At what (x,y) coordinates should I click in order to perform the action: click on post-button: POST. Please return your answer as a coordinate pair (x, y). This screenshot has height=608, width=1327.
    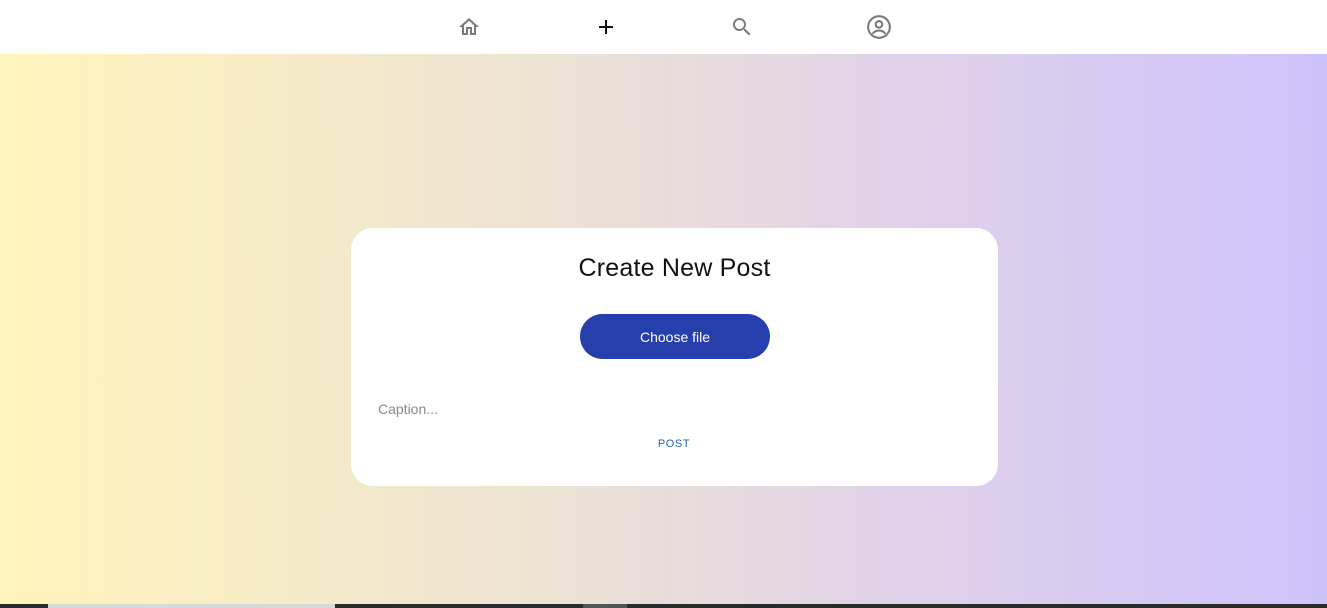
    Looking at the image, I should click on (674, 444).